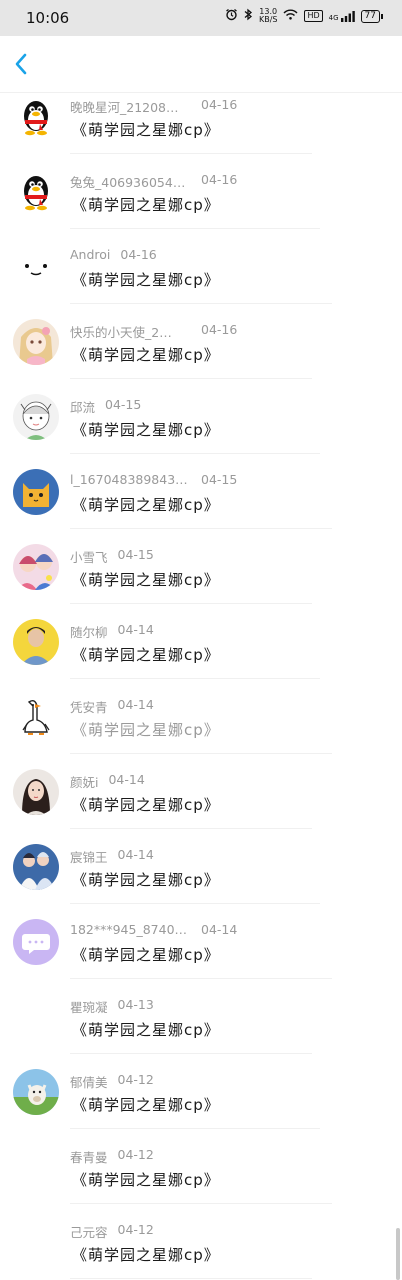 Image resolution: width=402 pixels, height=1280 pixels. What do you see at coordinates (201, 491) in the screenshot?
I see `list-item: l_167048389843… 04-15 《萌学园之星娜cp》` at bounding box center [201, 491].